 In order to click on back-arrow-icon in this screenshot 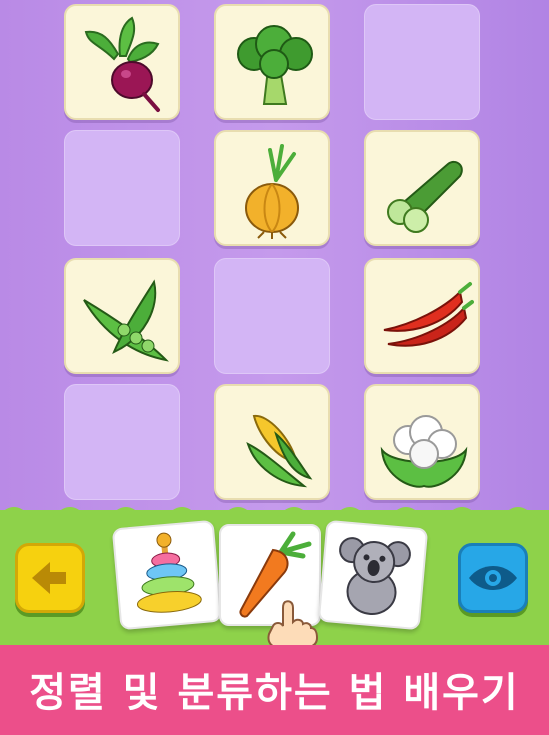, I will do `click(49, 578)`.